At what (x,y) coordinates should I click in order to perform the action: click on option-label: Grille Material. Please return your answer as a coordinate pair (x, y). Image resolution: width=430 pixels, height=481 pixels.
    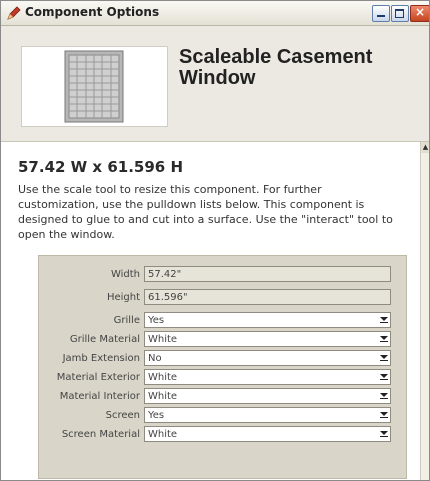
    Looking at the image, I should click on (104, 339).